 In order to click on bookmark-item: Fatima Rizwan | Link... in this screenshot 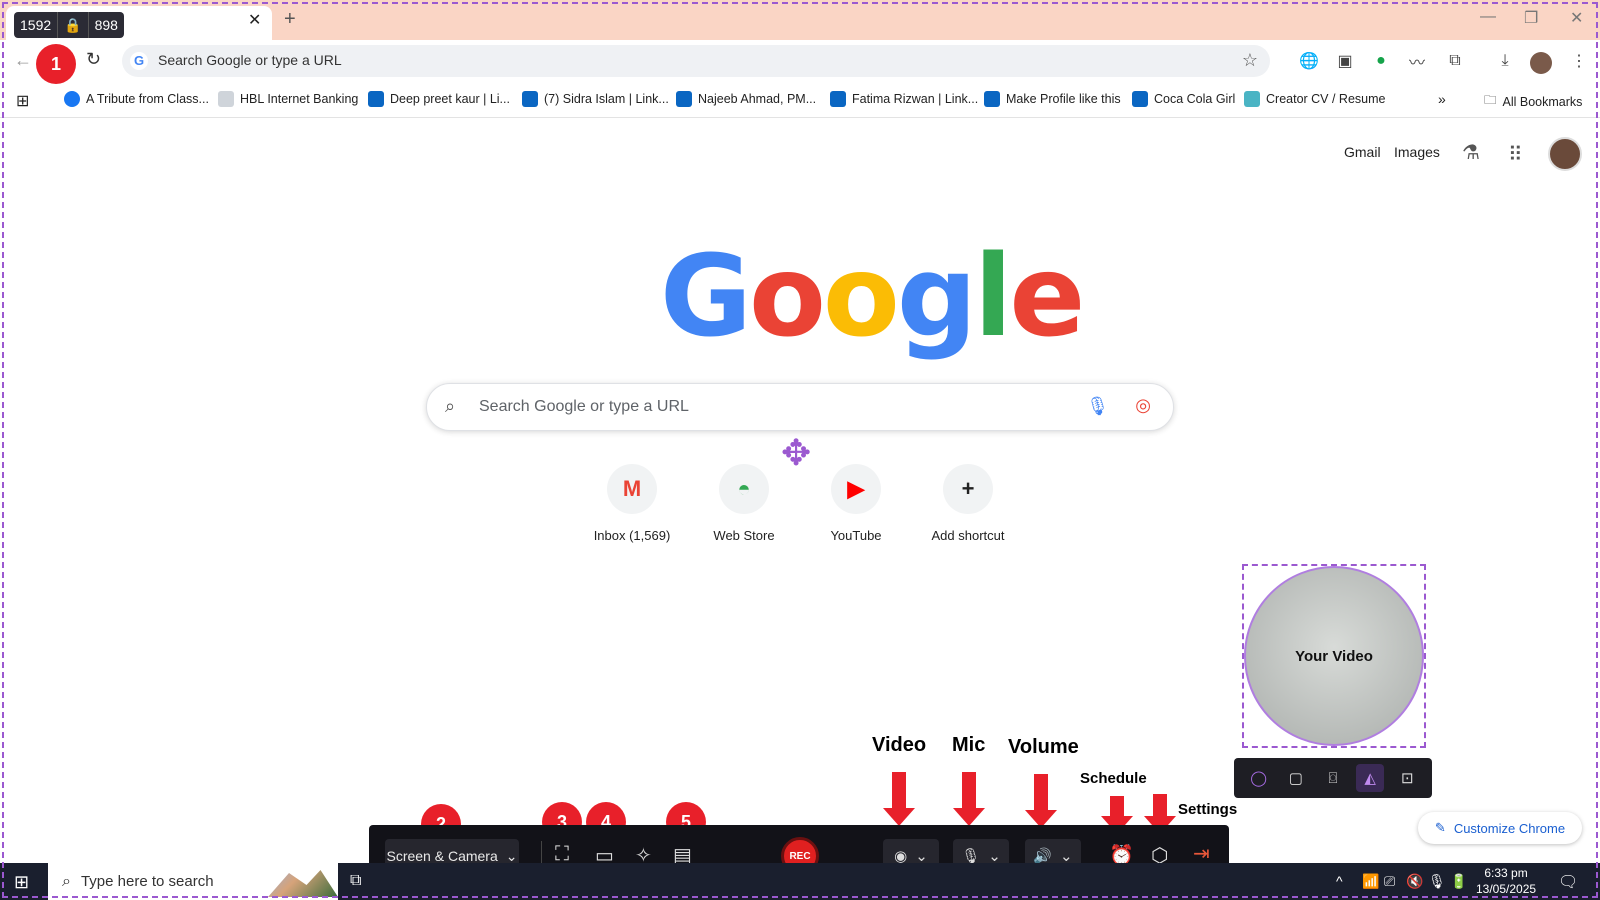, I will do `click(904, 99)`.